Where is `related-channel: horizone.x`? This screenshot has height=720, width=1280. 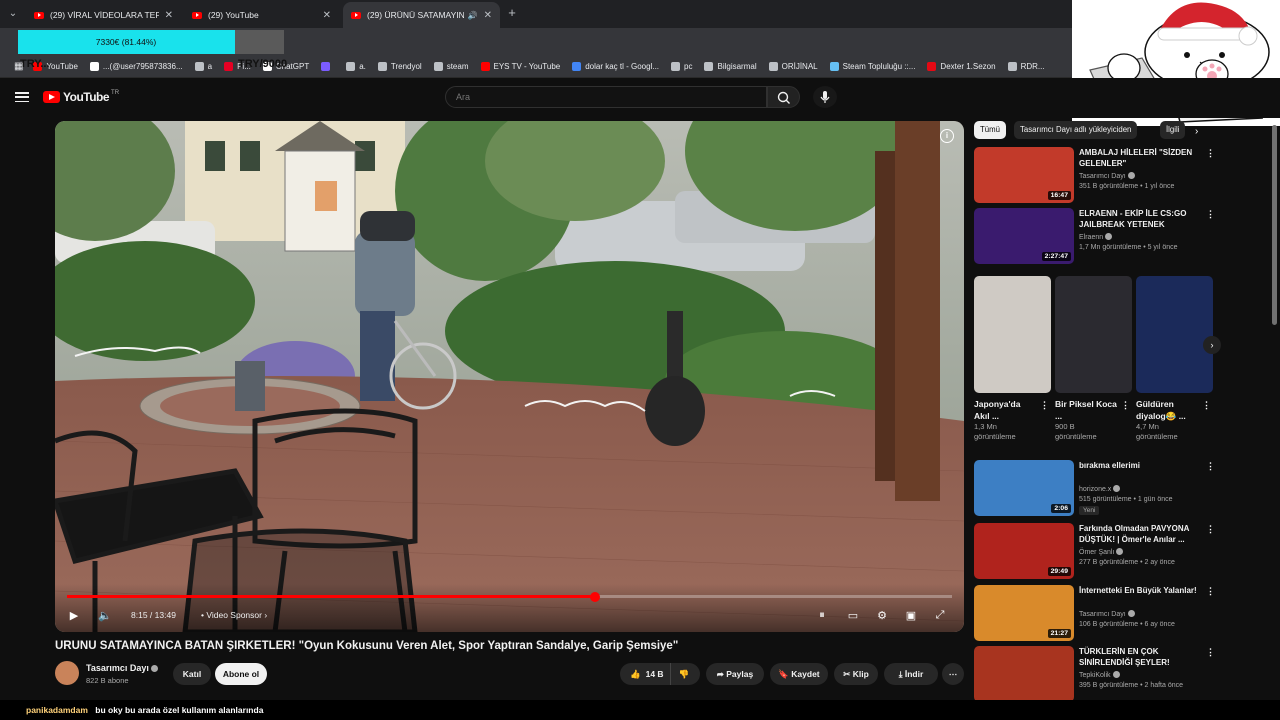 related-channel: horizone.x is located at coordinates (1100, 489).